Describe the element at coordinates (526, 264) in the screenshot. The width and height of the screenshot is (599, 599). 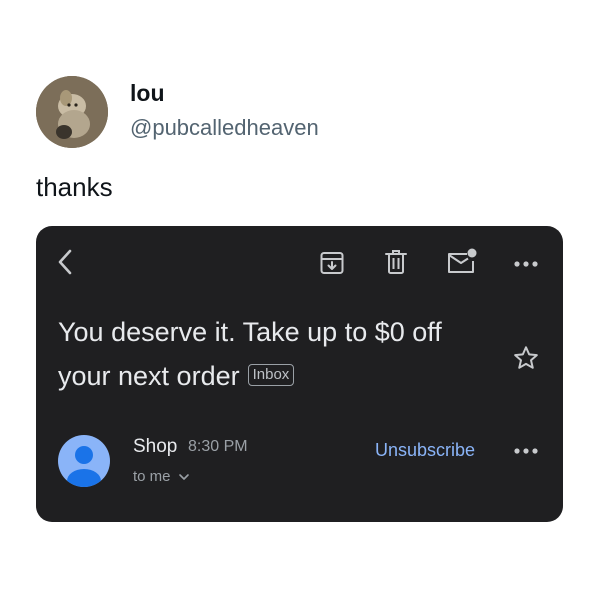
I see `more-horizontal-icon` at that location.